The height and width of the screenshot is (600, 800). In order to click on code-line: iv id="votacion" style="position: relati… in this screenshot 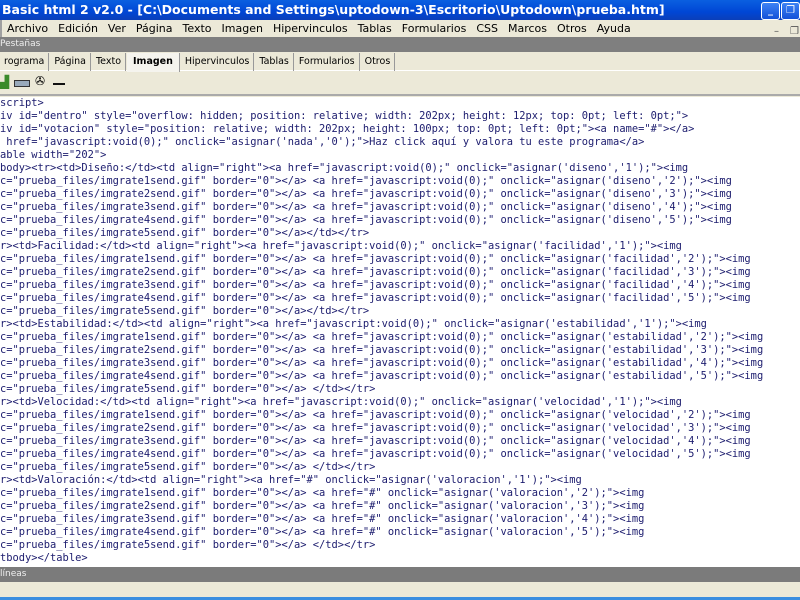, I will do `click(347, 129)`.